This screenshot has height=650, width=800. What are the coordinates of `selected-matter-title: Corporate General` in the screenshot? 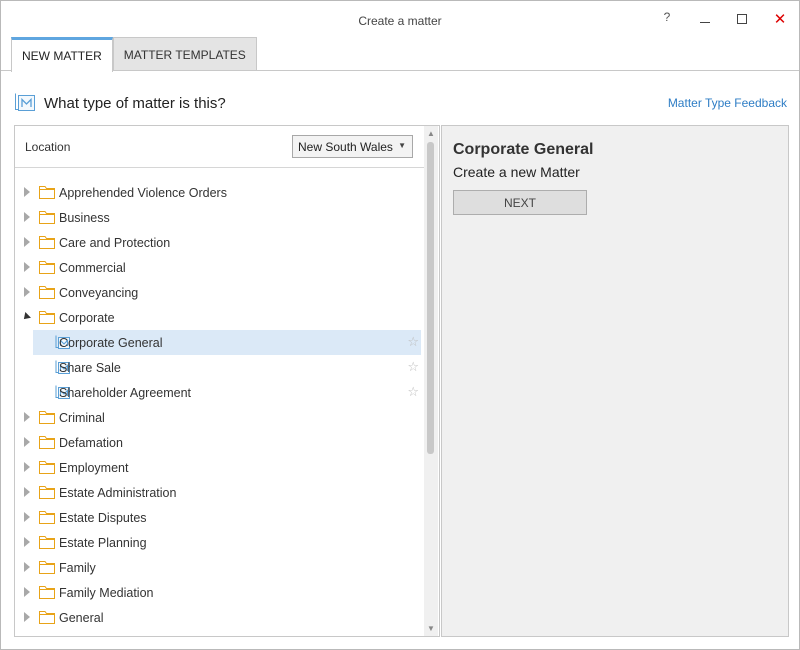 It's located at (523, 149).